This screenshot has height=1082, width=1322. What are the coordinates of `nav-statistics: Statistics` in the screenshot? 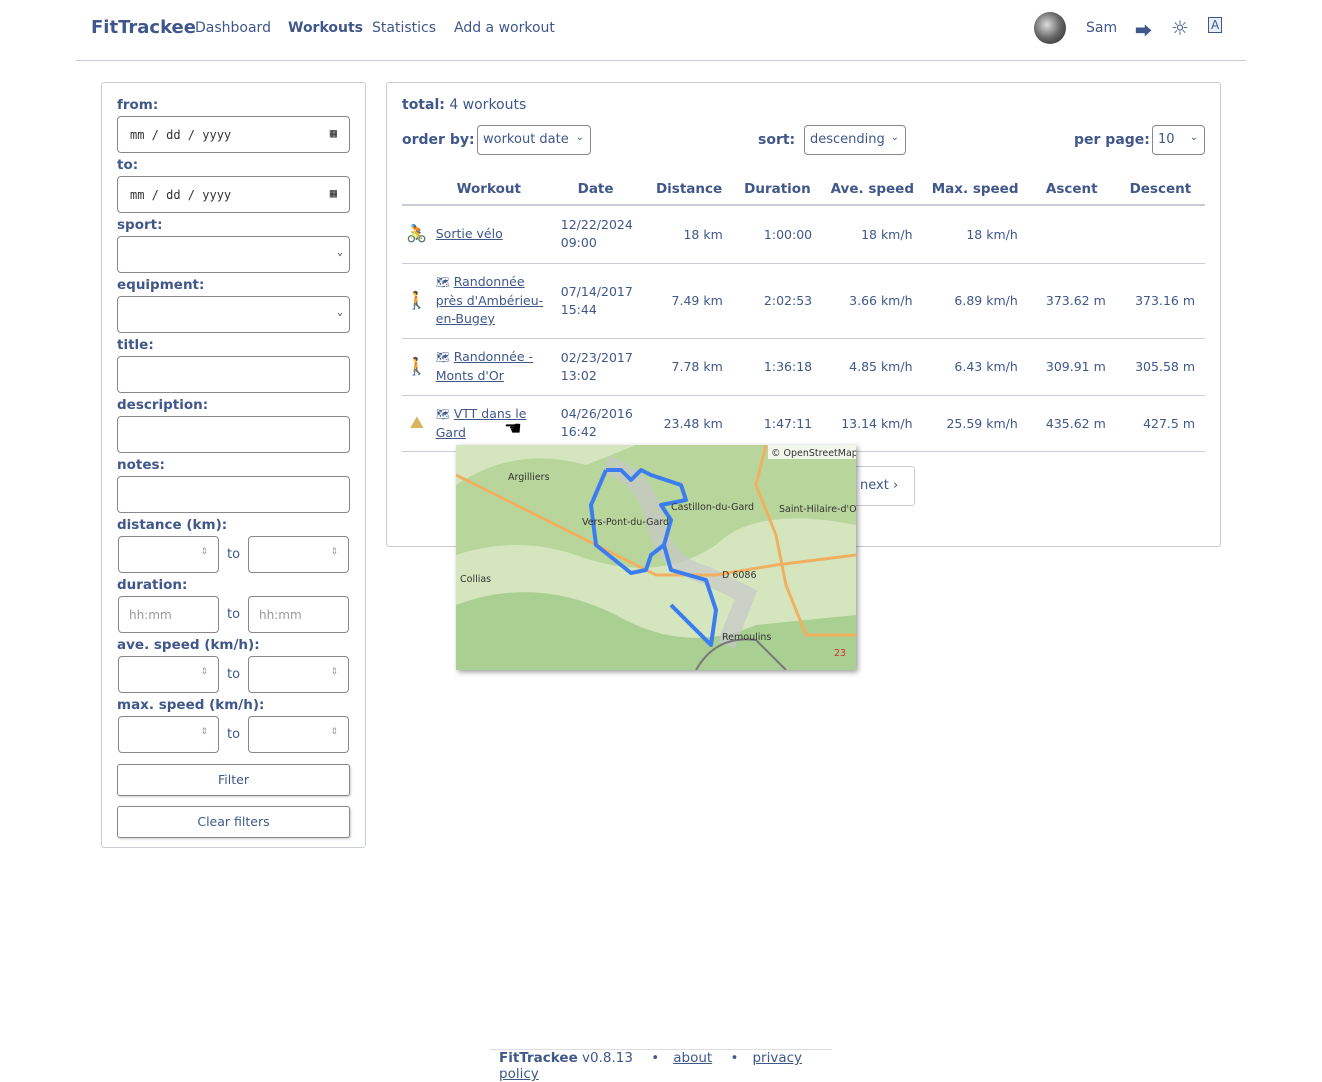 It's located at (404, 28).